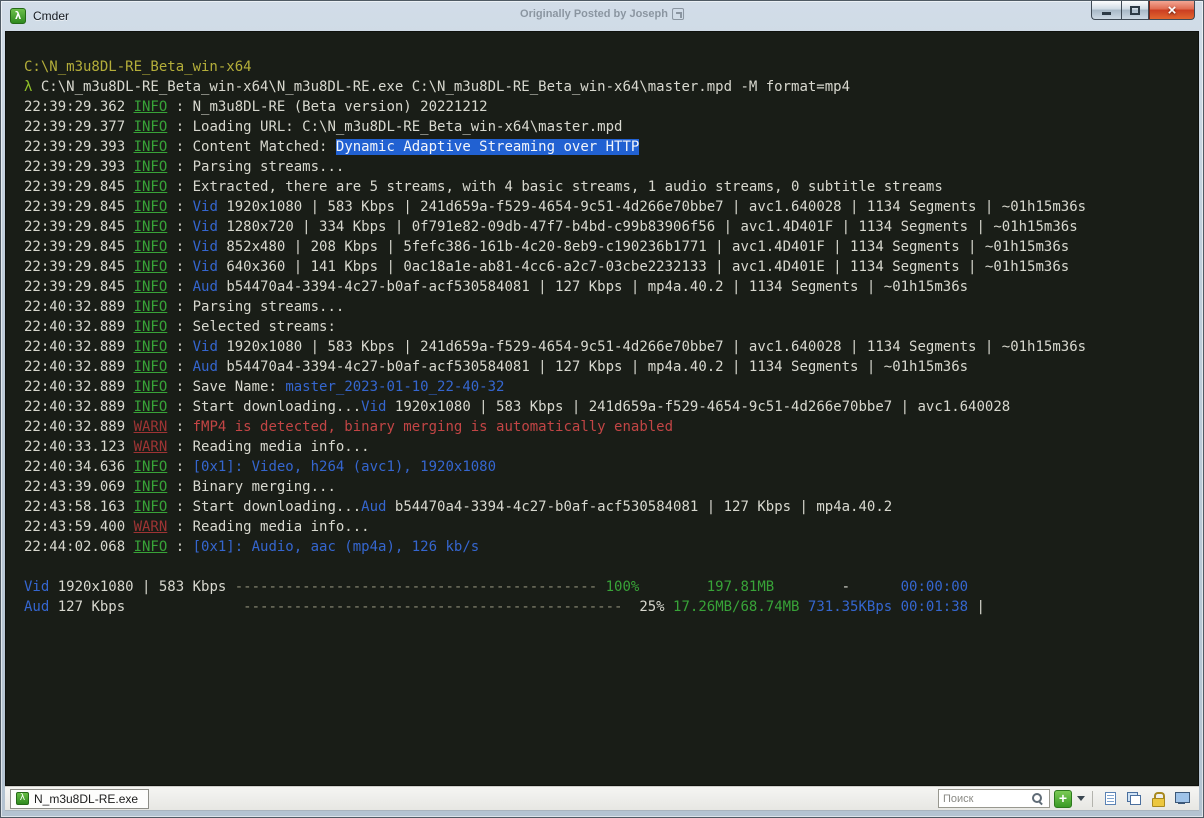 This screenshot has height=818, width=1204. Describe the element at coordinates (1172, 10) in the screenshot. I see `close-button: ×` at that location.